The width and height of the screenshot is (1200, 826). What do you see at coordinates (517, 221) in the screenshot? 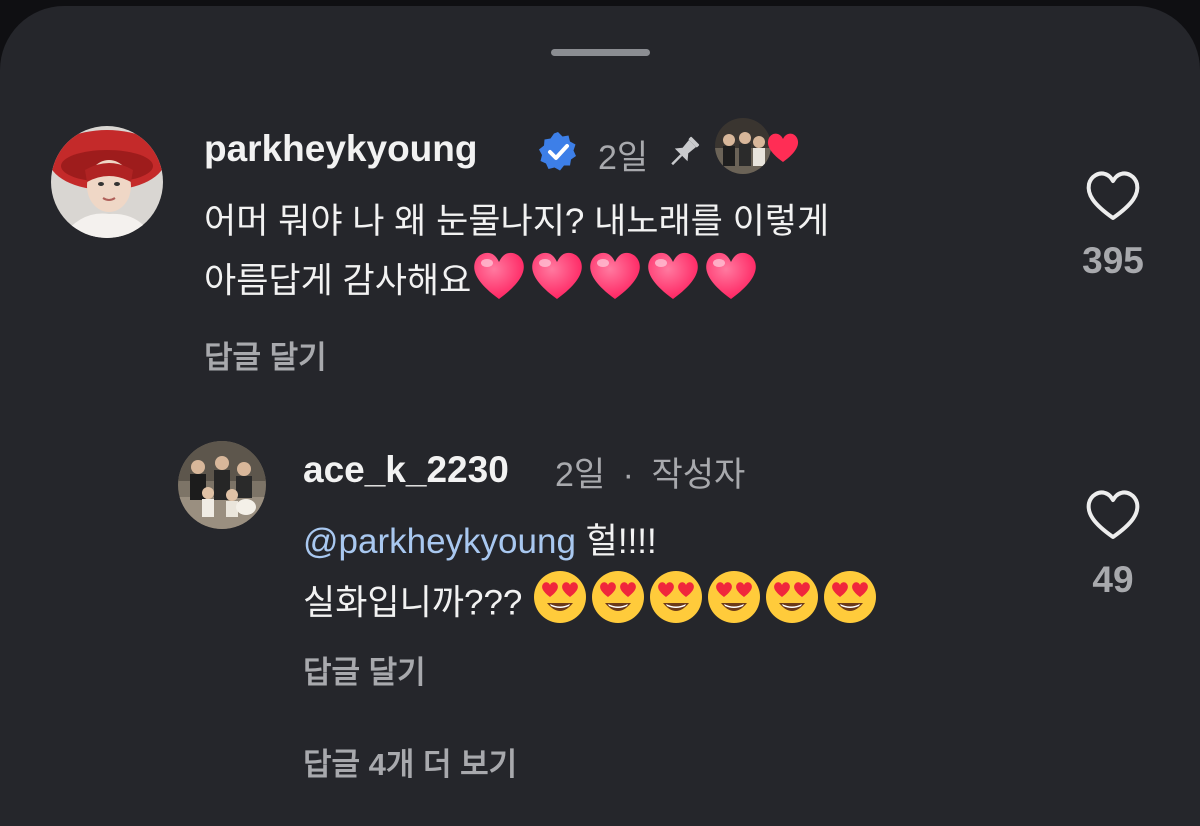
I see `comment-text-line1: 어머 뭐야 나 왜 눈물나지? 내노래를 이렇게` at bounding box center [517, 221].